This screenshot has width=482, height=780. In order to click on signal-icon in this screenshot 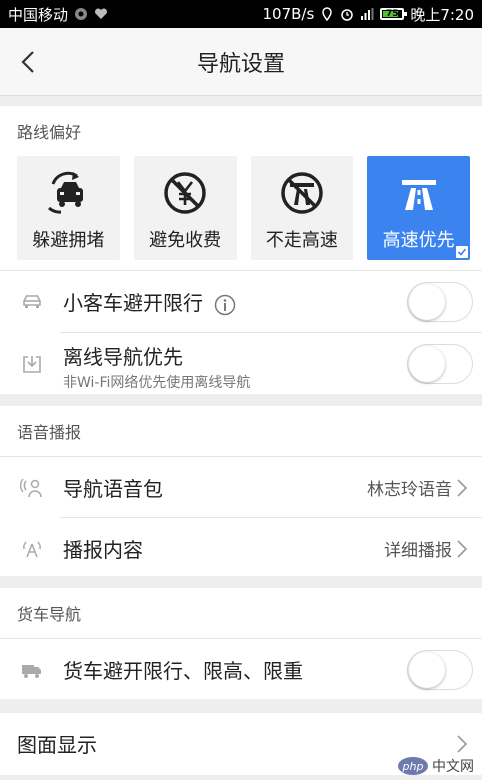, I will do `click(367, 14)`.